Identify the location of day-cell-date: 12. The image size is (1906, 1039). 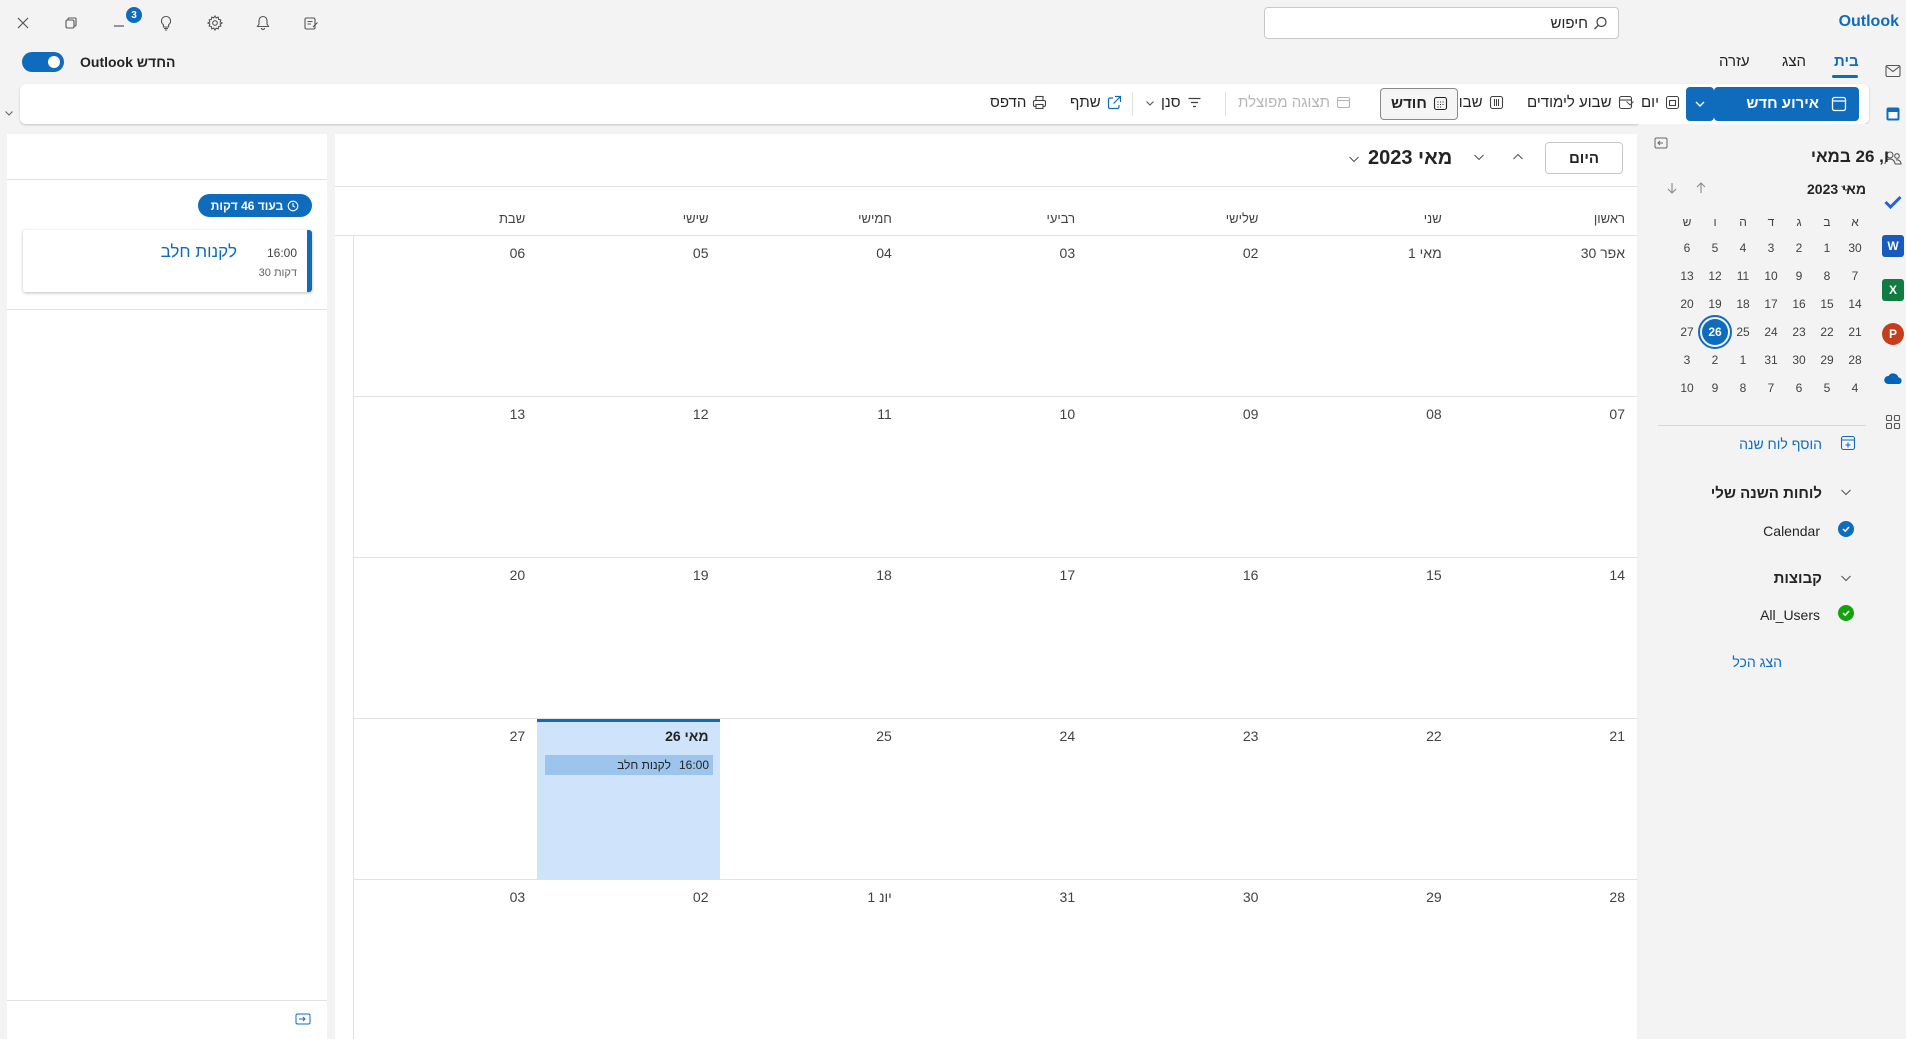
(701, 414).